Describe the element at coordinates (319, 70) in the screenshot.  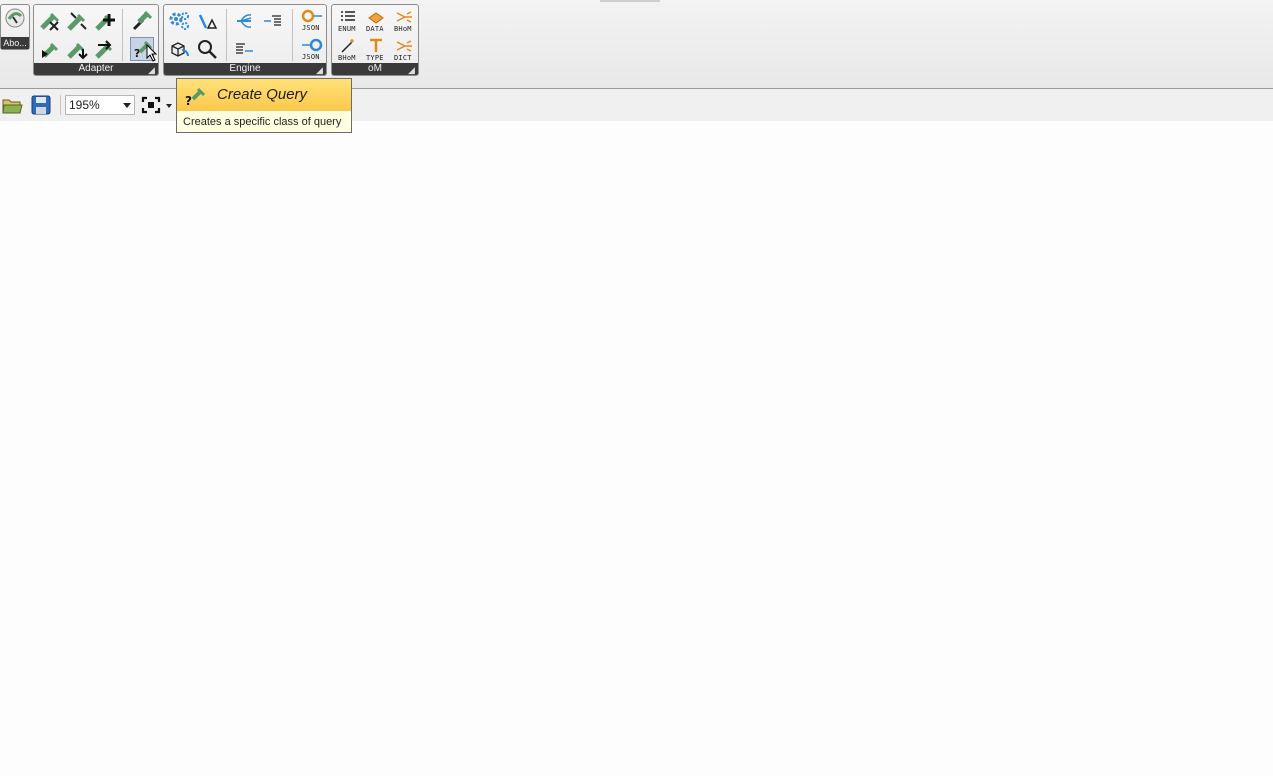
I see `engine-expand-icon: ◢` at that location.